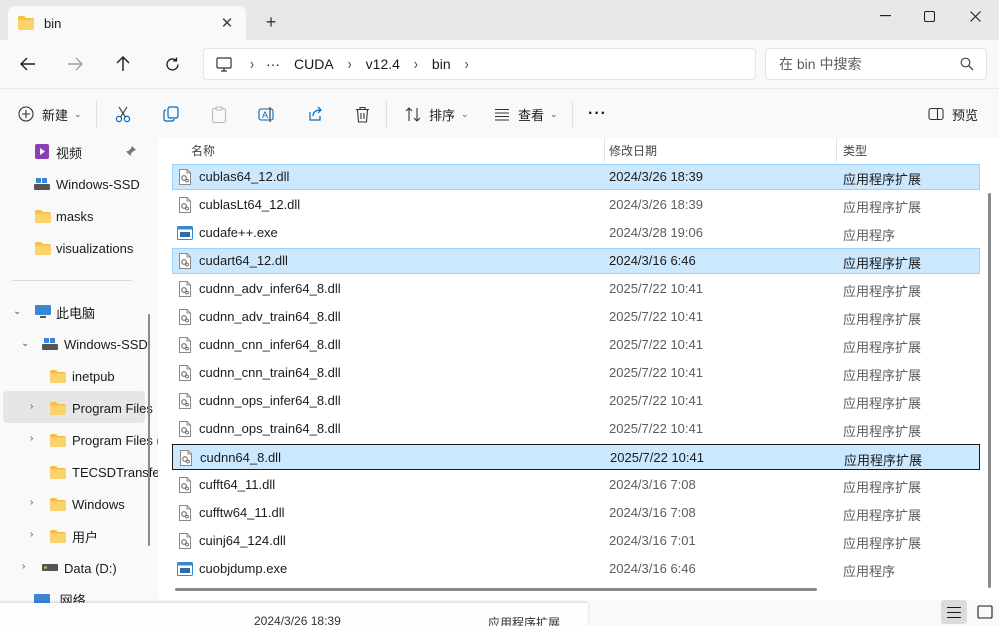 The image size is (999, 626). What do you see at coordinates (315, 114) in the screenshot?
I see `share-button` at bounding box center [315, 114].